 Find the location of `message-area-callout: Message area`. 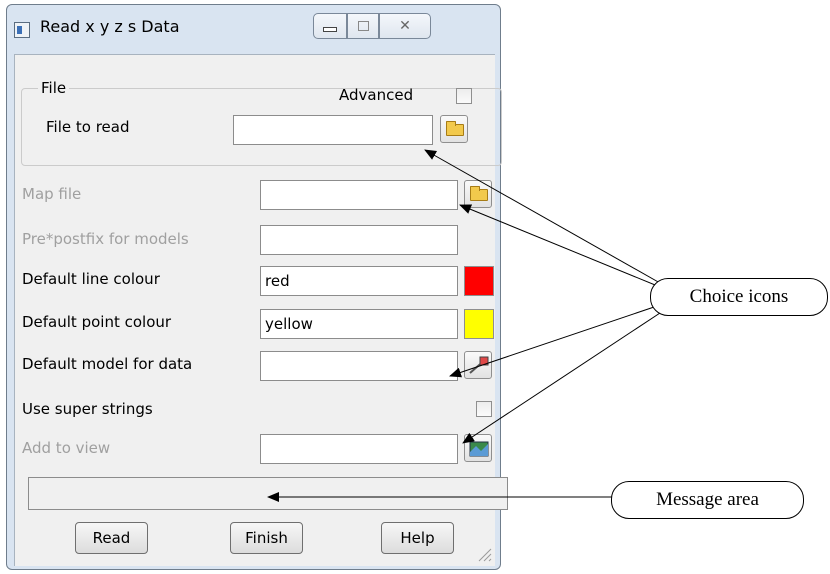

message-area-callout: Message area is located at coordinates (707, 500).